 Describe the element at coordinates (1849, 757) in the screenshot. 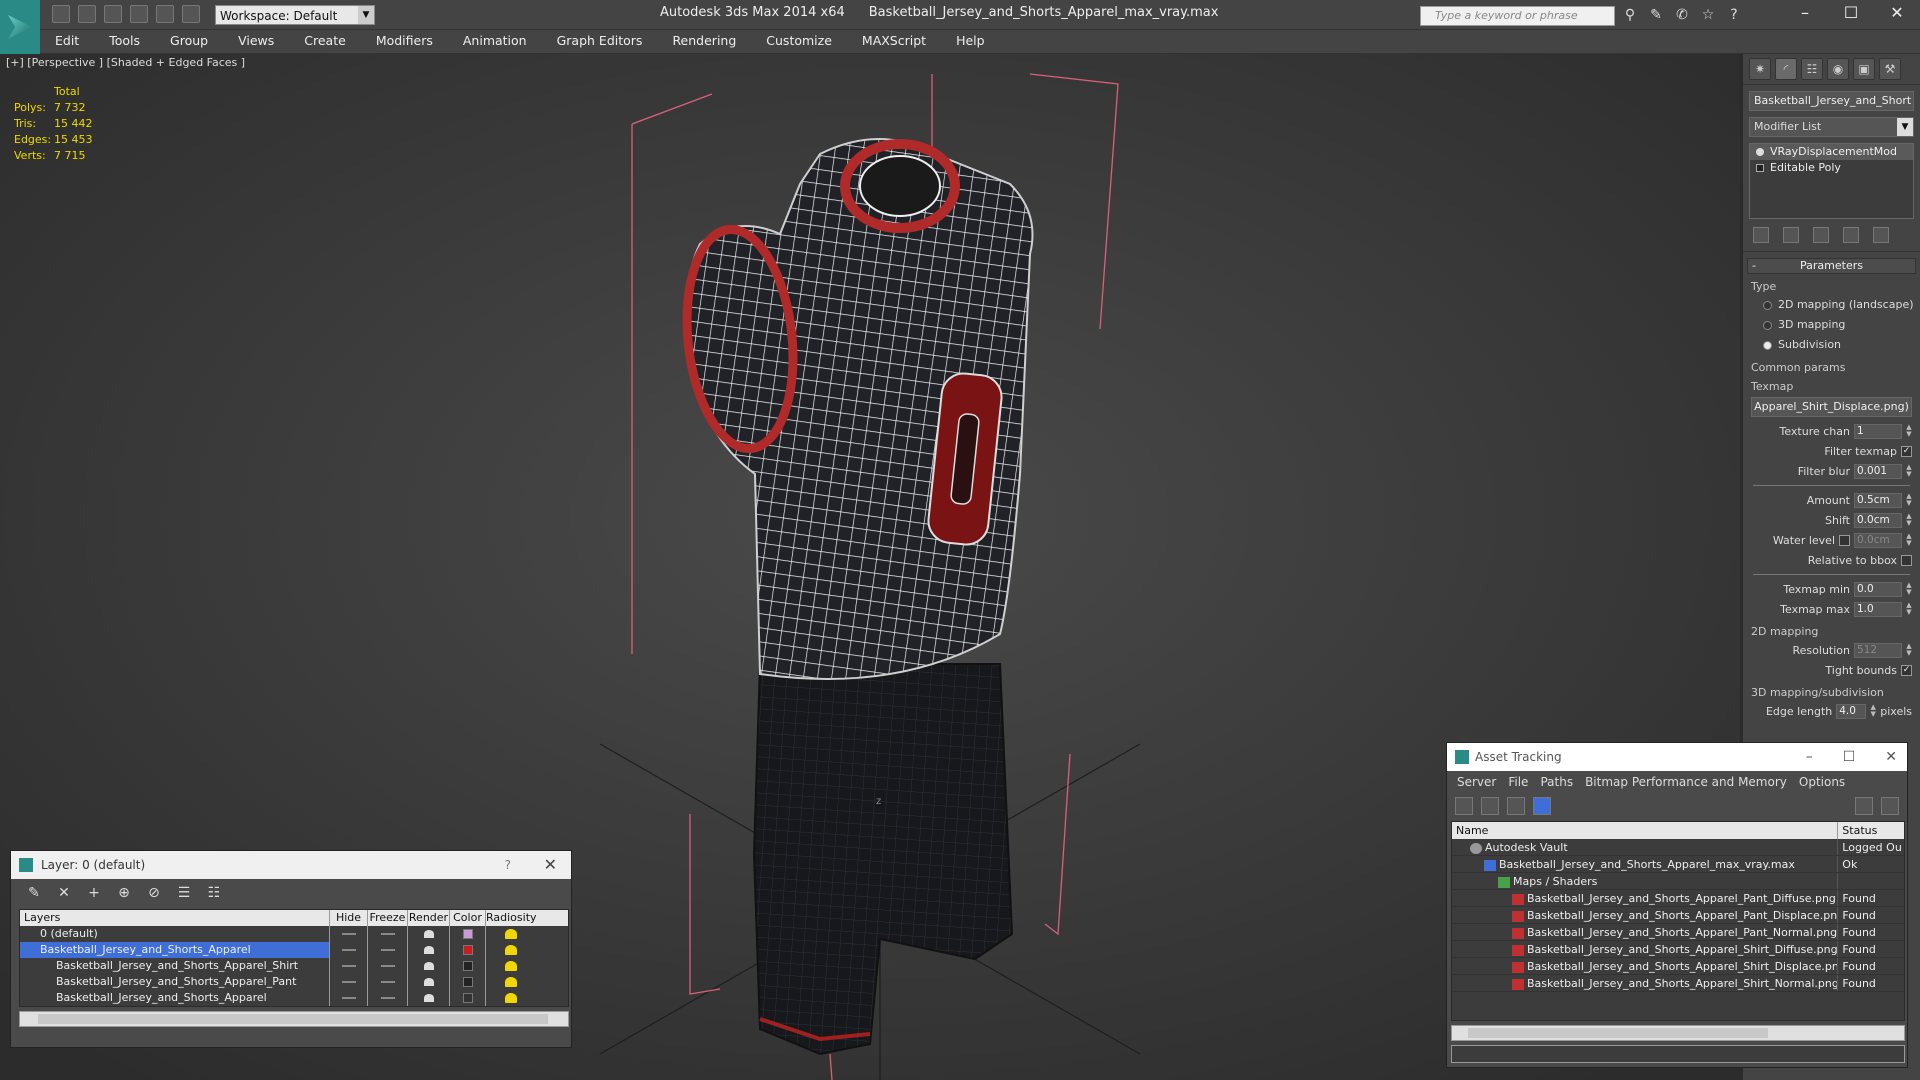

I see `maximize-icon: ☐` at that location.